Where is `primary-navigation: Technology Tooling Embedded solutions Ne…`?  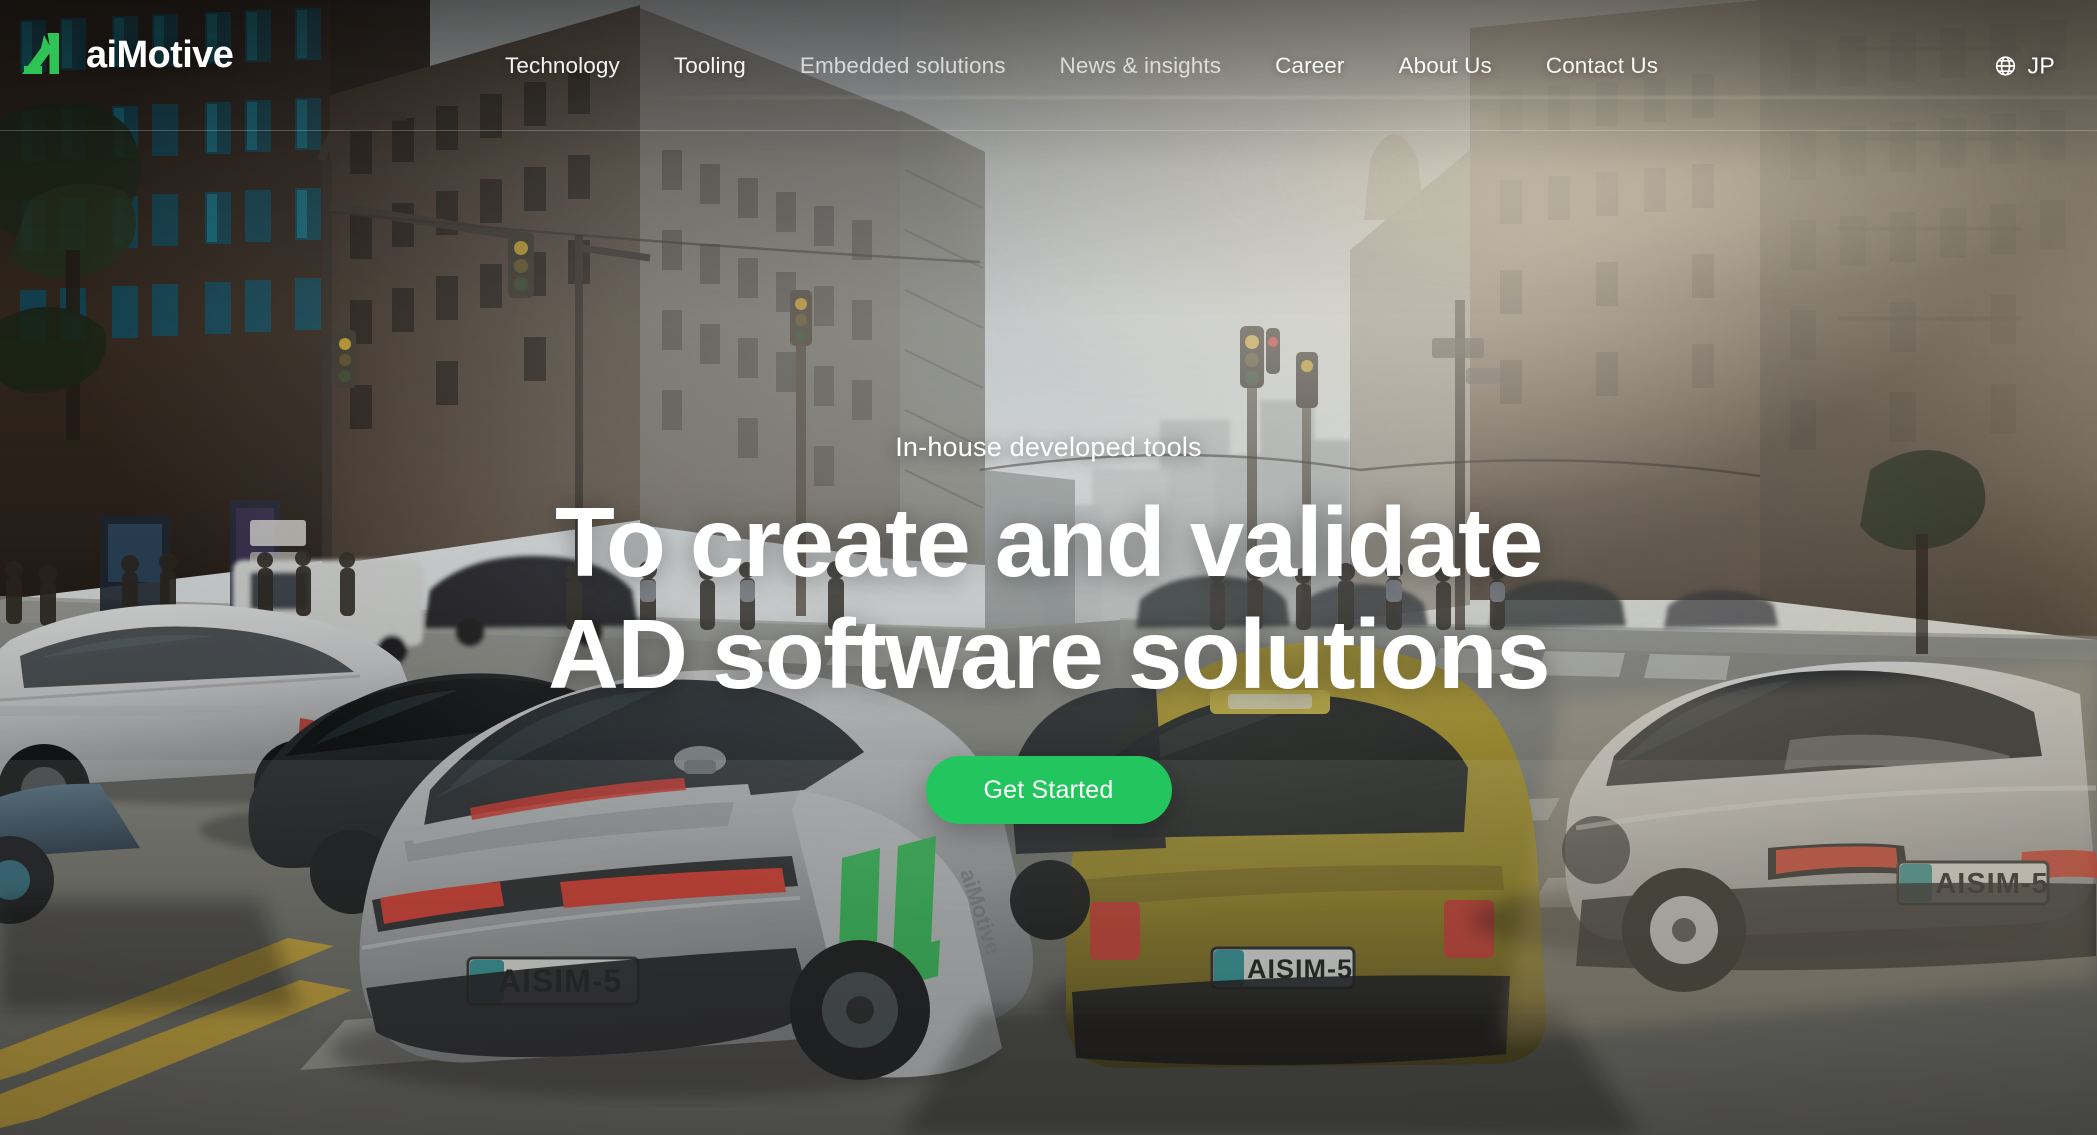 primary-navigation: Technology Tooling Embedded solutions Ne… is located at coordinates (1291, 65).